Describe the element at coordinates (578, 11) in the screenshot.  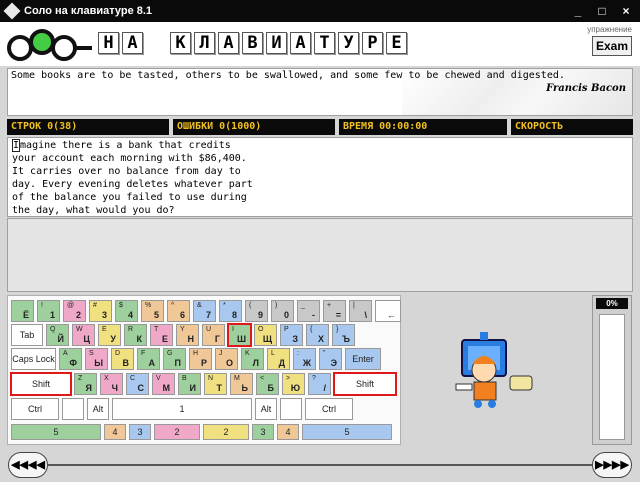
I see `minimize-button: _` at that location.